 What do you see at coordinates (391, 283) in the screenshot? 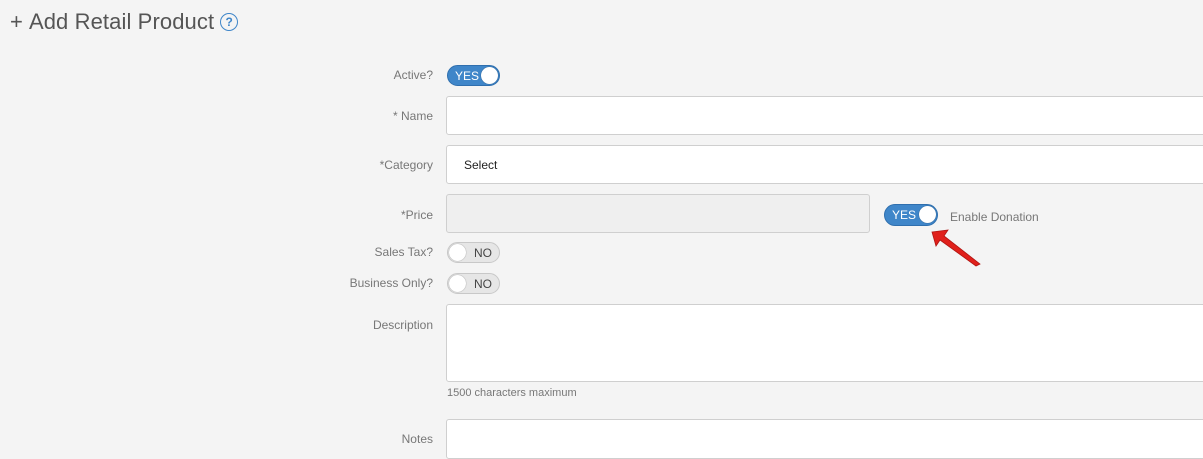
I see `business-only-label: Business Only?` at bounding box center [391, 283].